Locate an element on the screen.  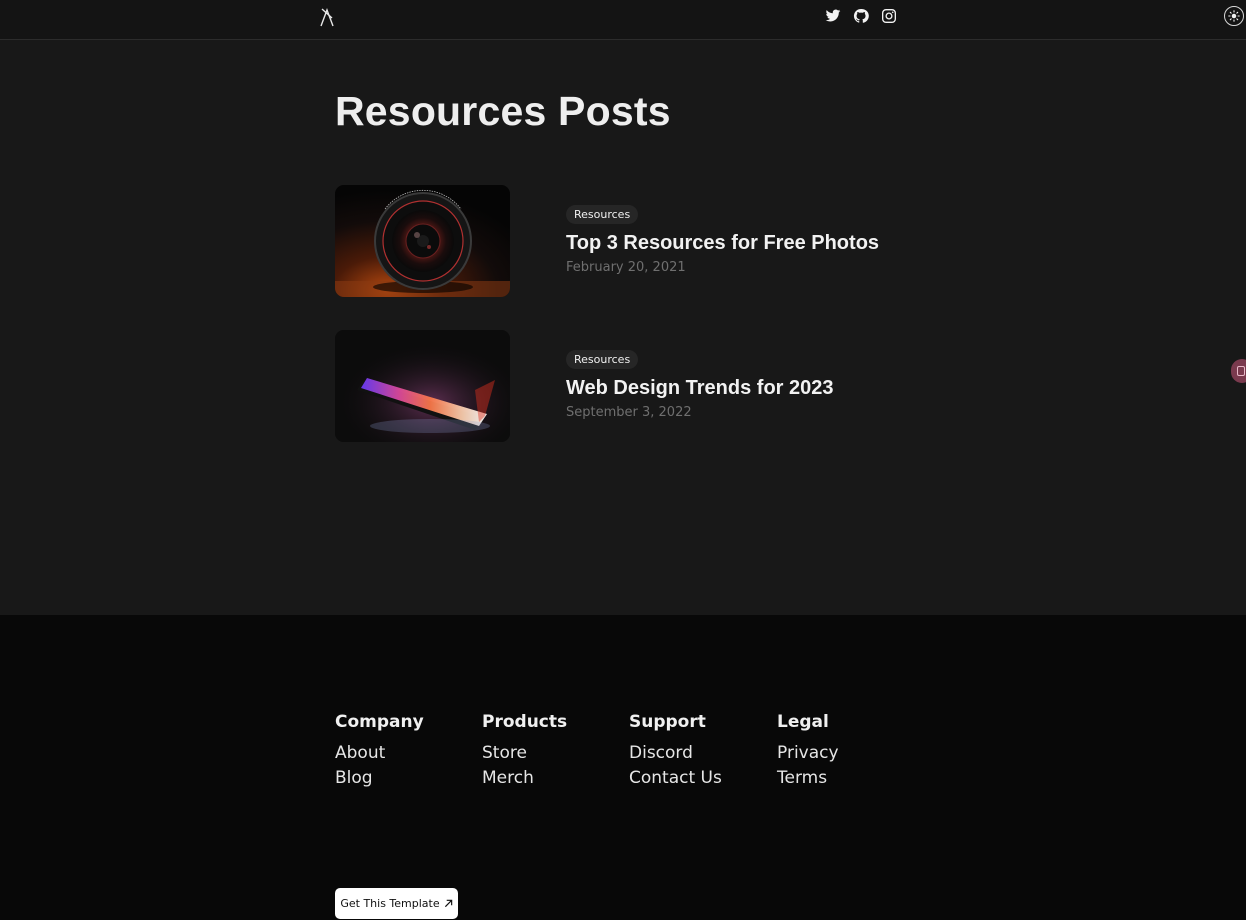
arrow-up-right-icon is located at coordinates (448, 903).